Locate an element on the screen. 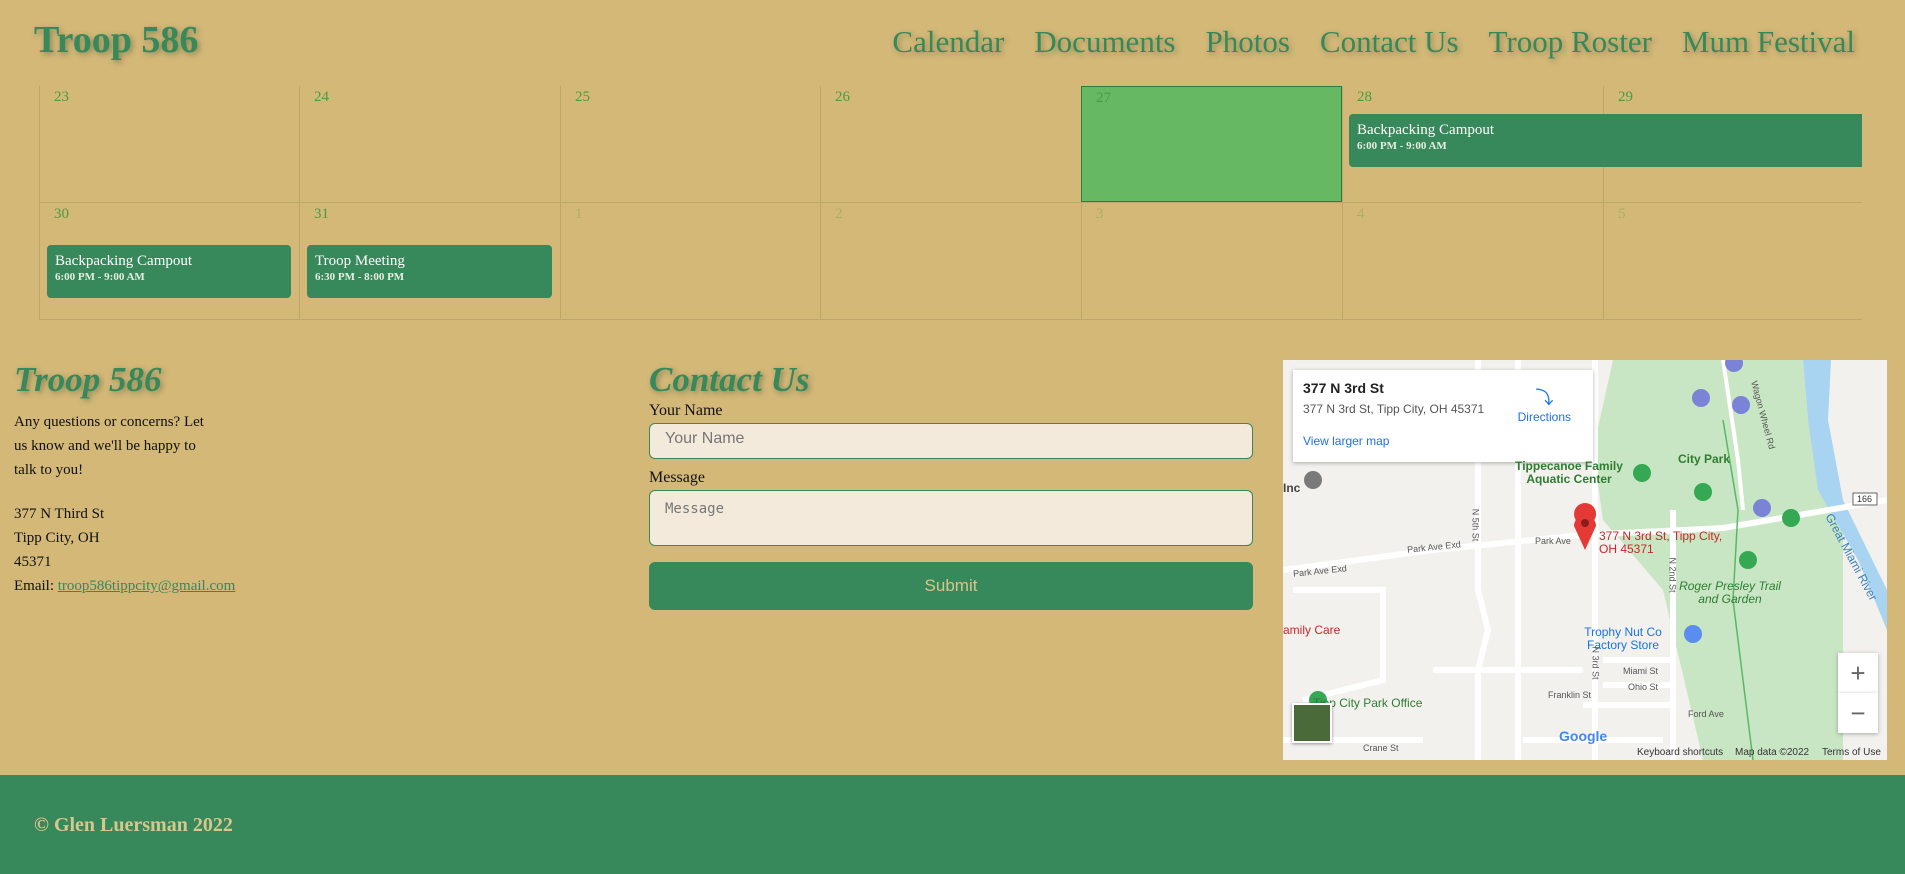  map-label-street: Miami St is located at coordinates (1641, 671).